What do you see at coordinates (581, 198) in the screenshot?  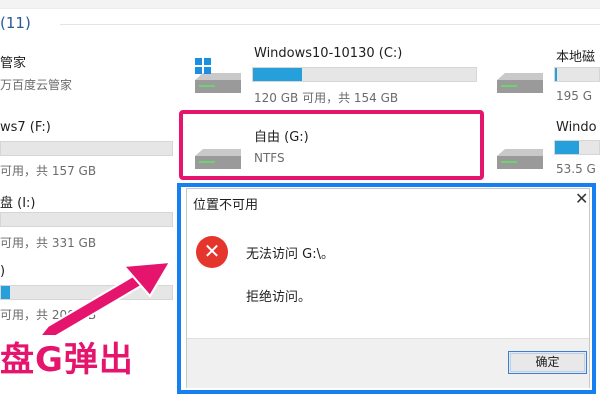 I see `close-icon: ✕` at bounding box center [581, 198].